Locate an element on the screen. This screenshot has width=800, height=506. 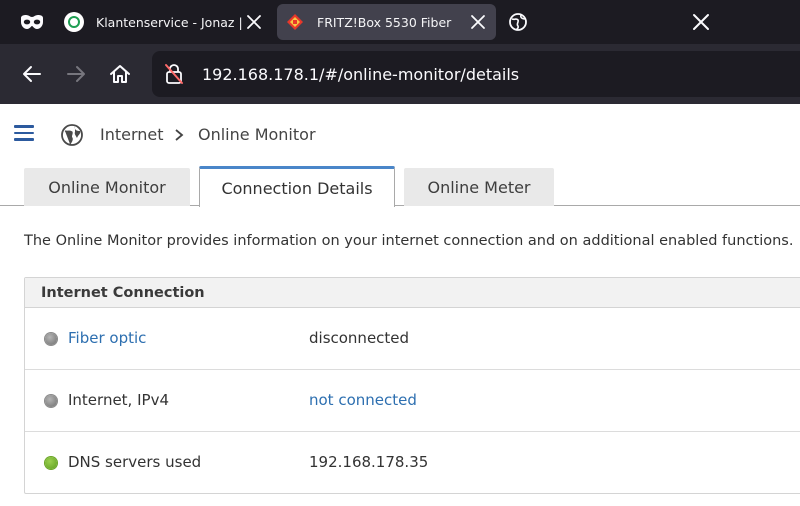
panel-title: Internet Connection is located at coordinates (412, 293).